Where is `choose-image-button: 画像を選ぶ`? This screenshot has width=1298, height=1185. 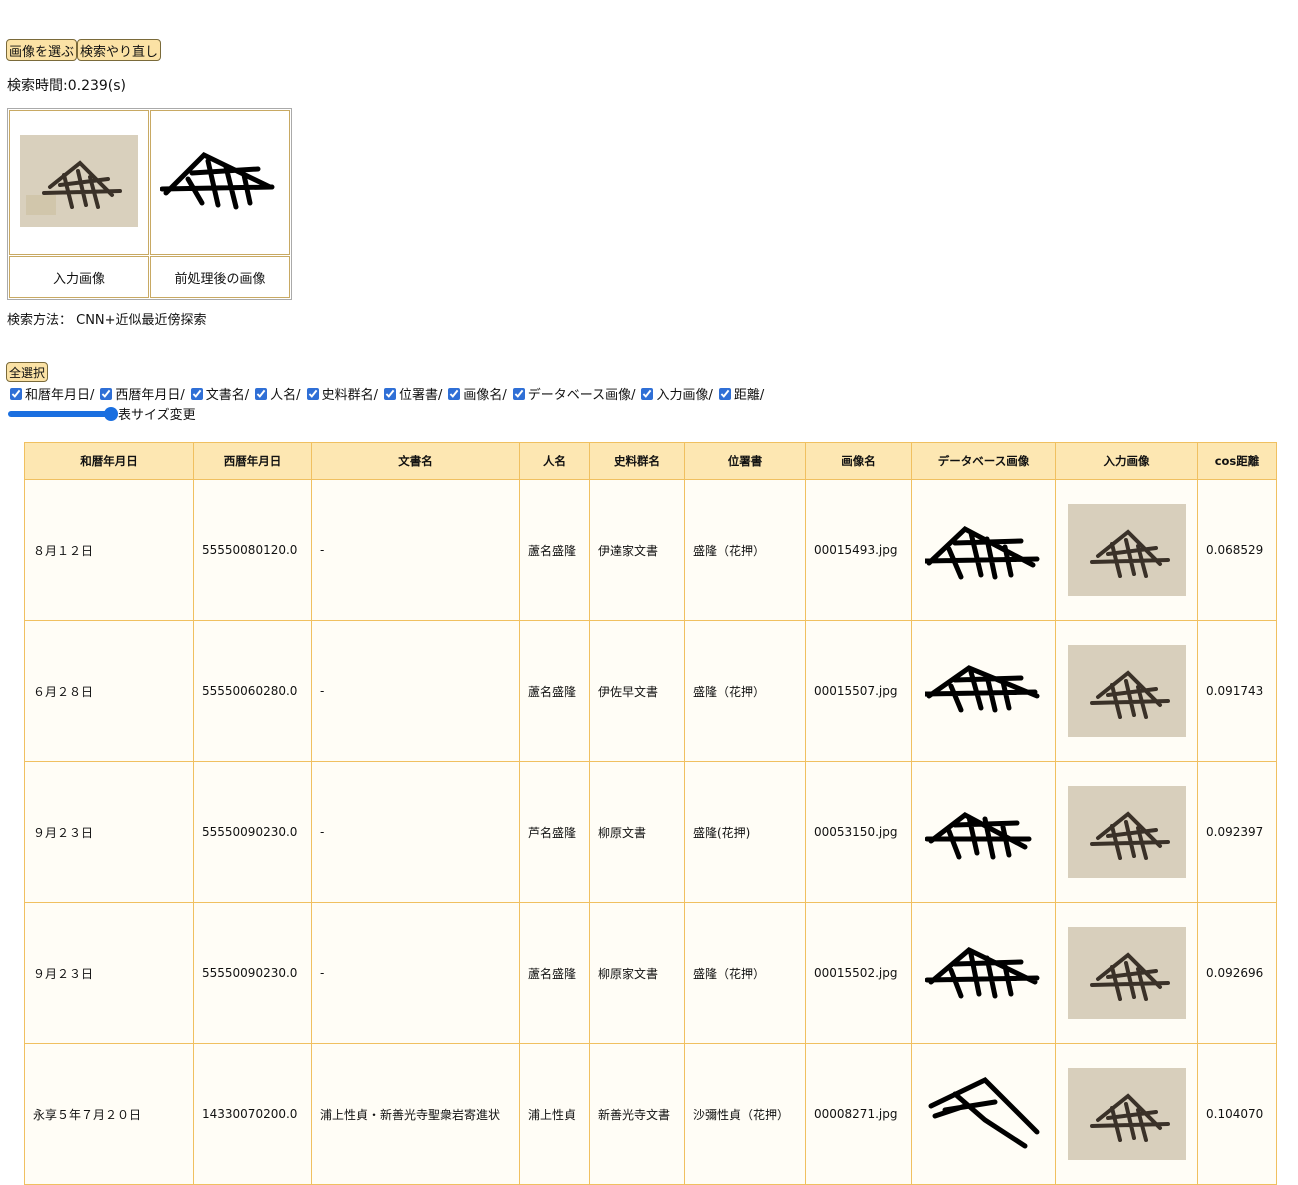
choose-image-button: 画像を選ぶ is located at coordinates (42, 50).